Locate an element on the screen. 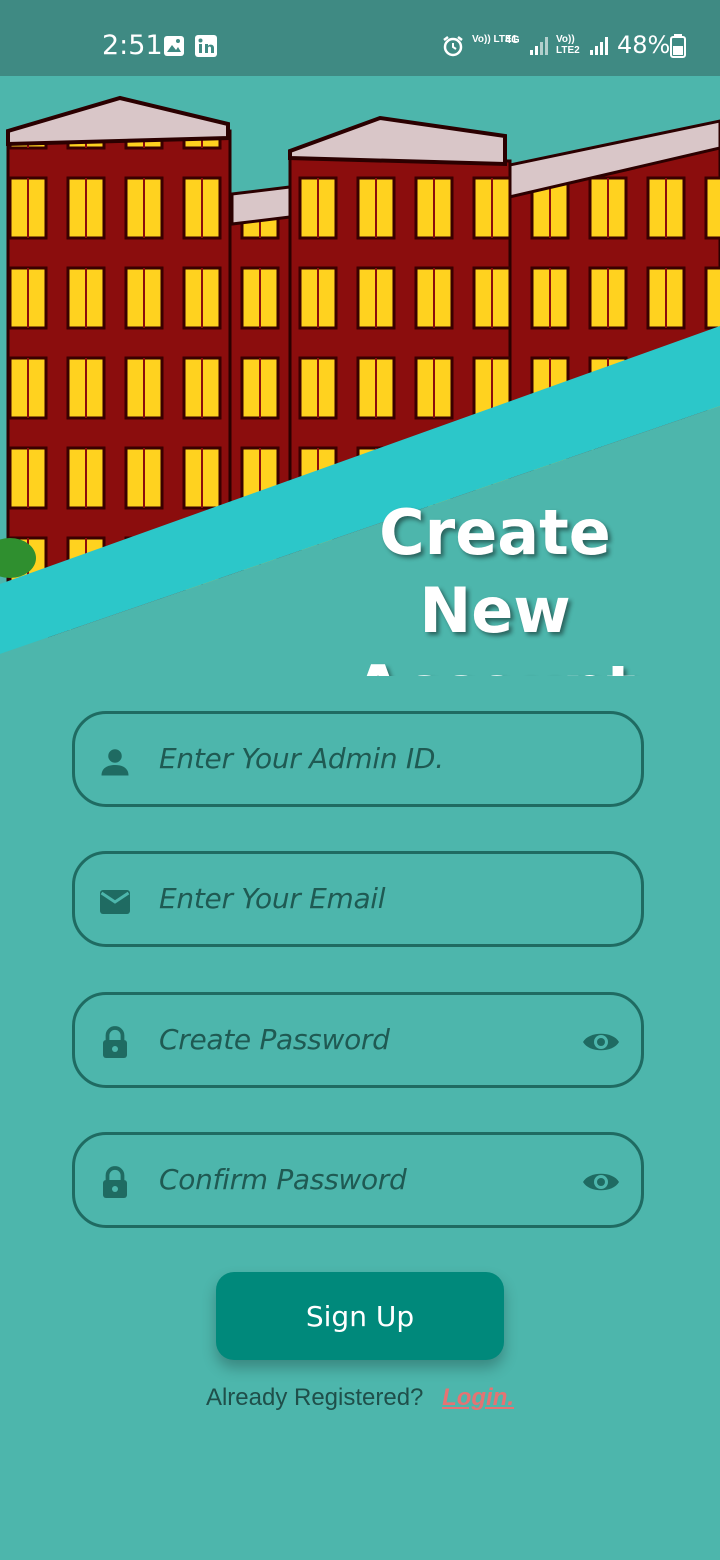 The image size is (720, 1560). lte2-label: Vo)) LTE2 is located at coordinates (568, 45).